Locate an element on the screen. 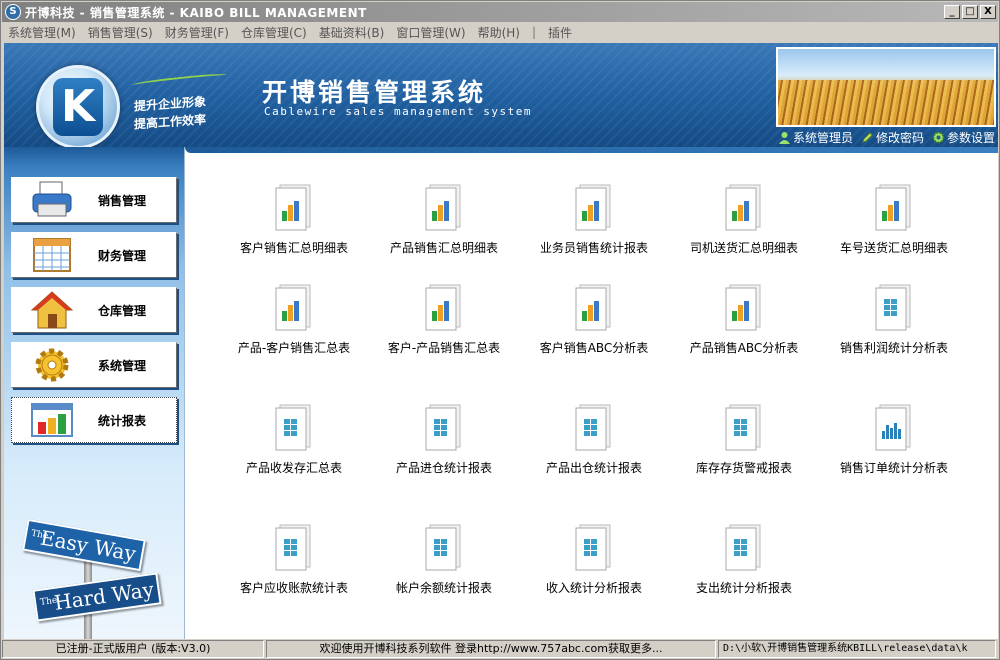  menu-sales: 销售管理(S) is located at coordinates (120, 32).